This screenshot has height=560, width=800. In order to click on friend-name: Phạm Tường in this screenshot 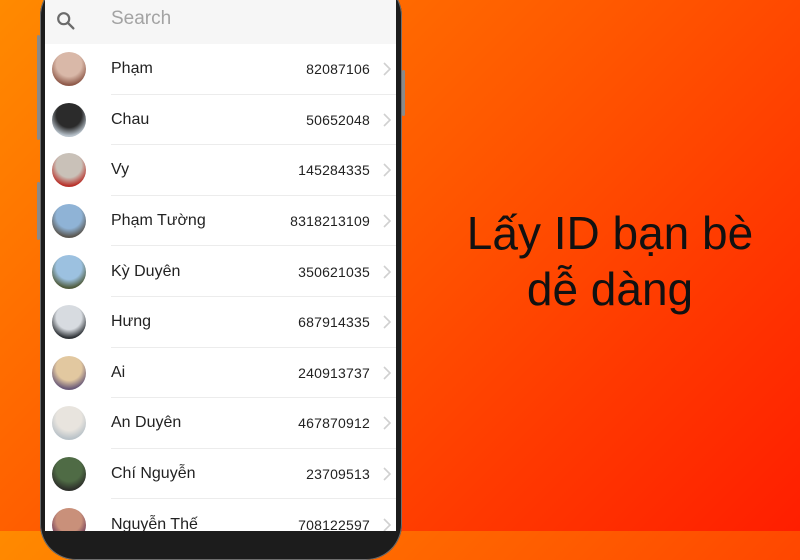, I will do `click(158, 221)`.